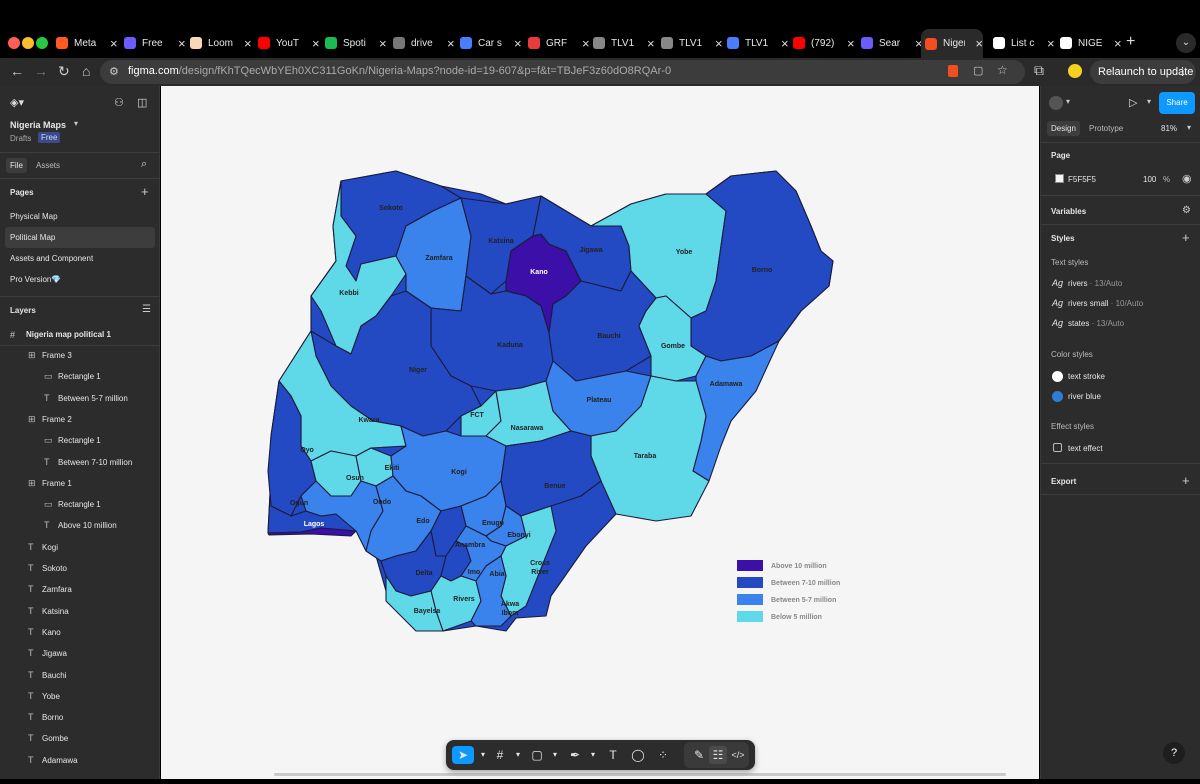  I want to click on actions-tool-icon: ⁘, so click(663, 755).